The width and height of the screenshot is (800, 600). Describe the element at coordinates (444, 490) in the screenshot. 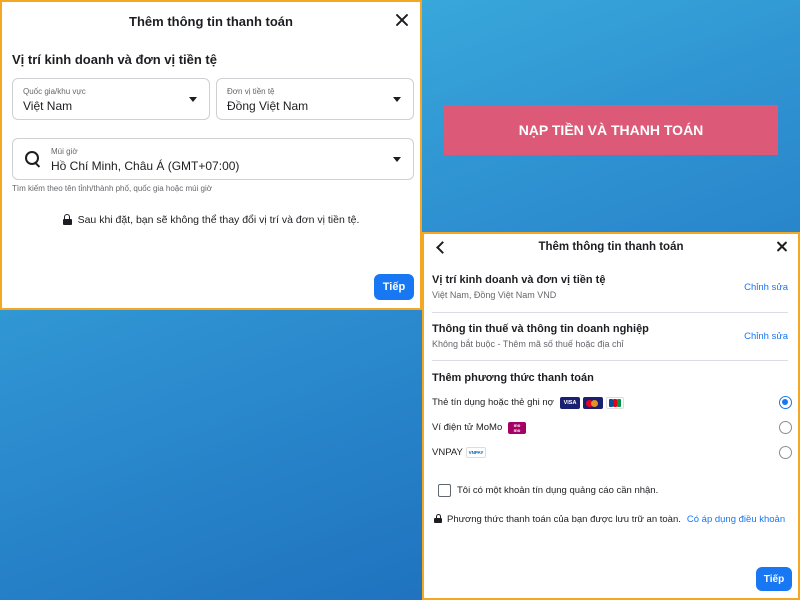

I see `ad-credit-checkbox` at that location.